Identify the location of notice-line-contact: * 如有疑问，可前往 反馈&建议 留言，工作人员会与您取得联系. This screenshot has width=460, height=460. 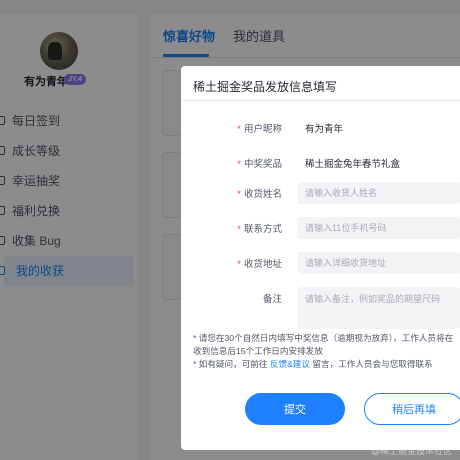
(313, 364).